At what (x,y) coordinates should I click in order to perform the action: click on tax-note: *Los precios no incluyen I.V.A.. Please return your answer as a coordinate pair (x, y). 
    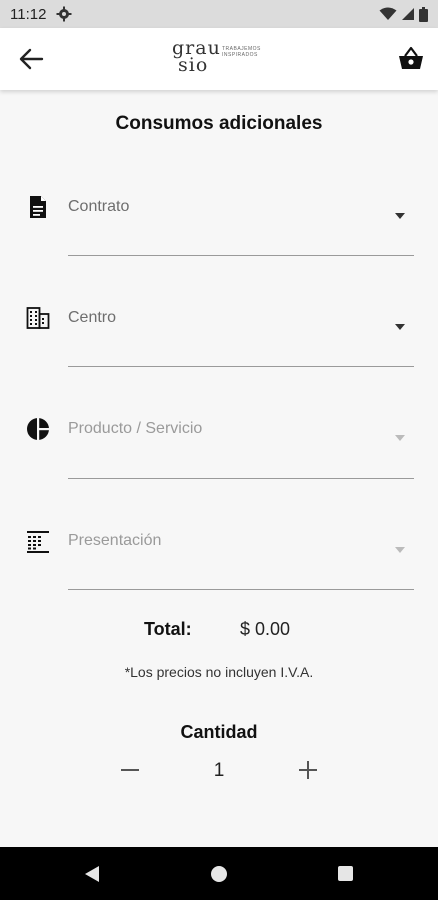
    Looking at the image, I should click on (219, 672).